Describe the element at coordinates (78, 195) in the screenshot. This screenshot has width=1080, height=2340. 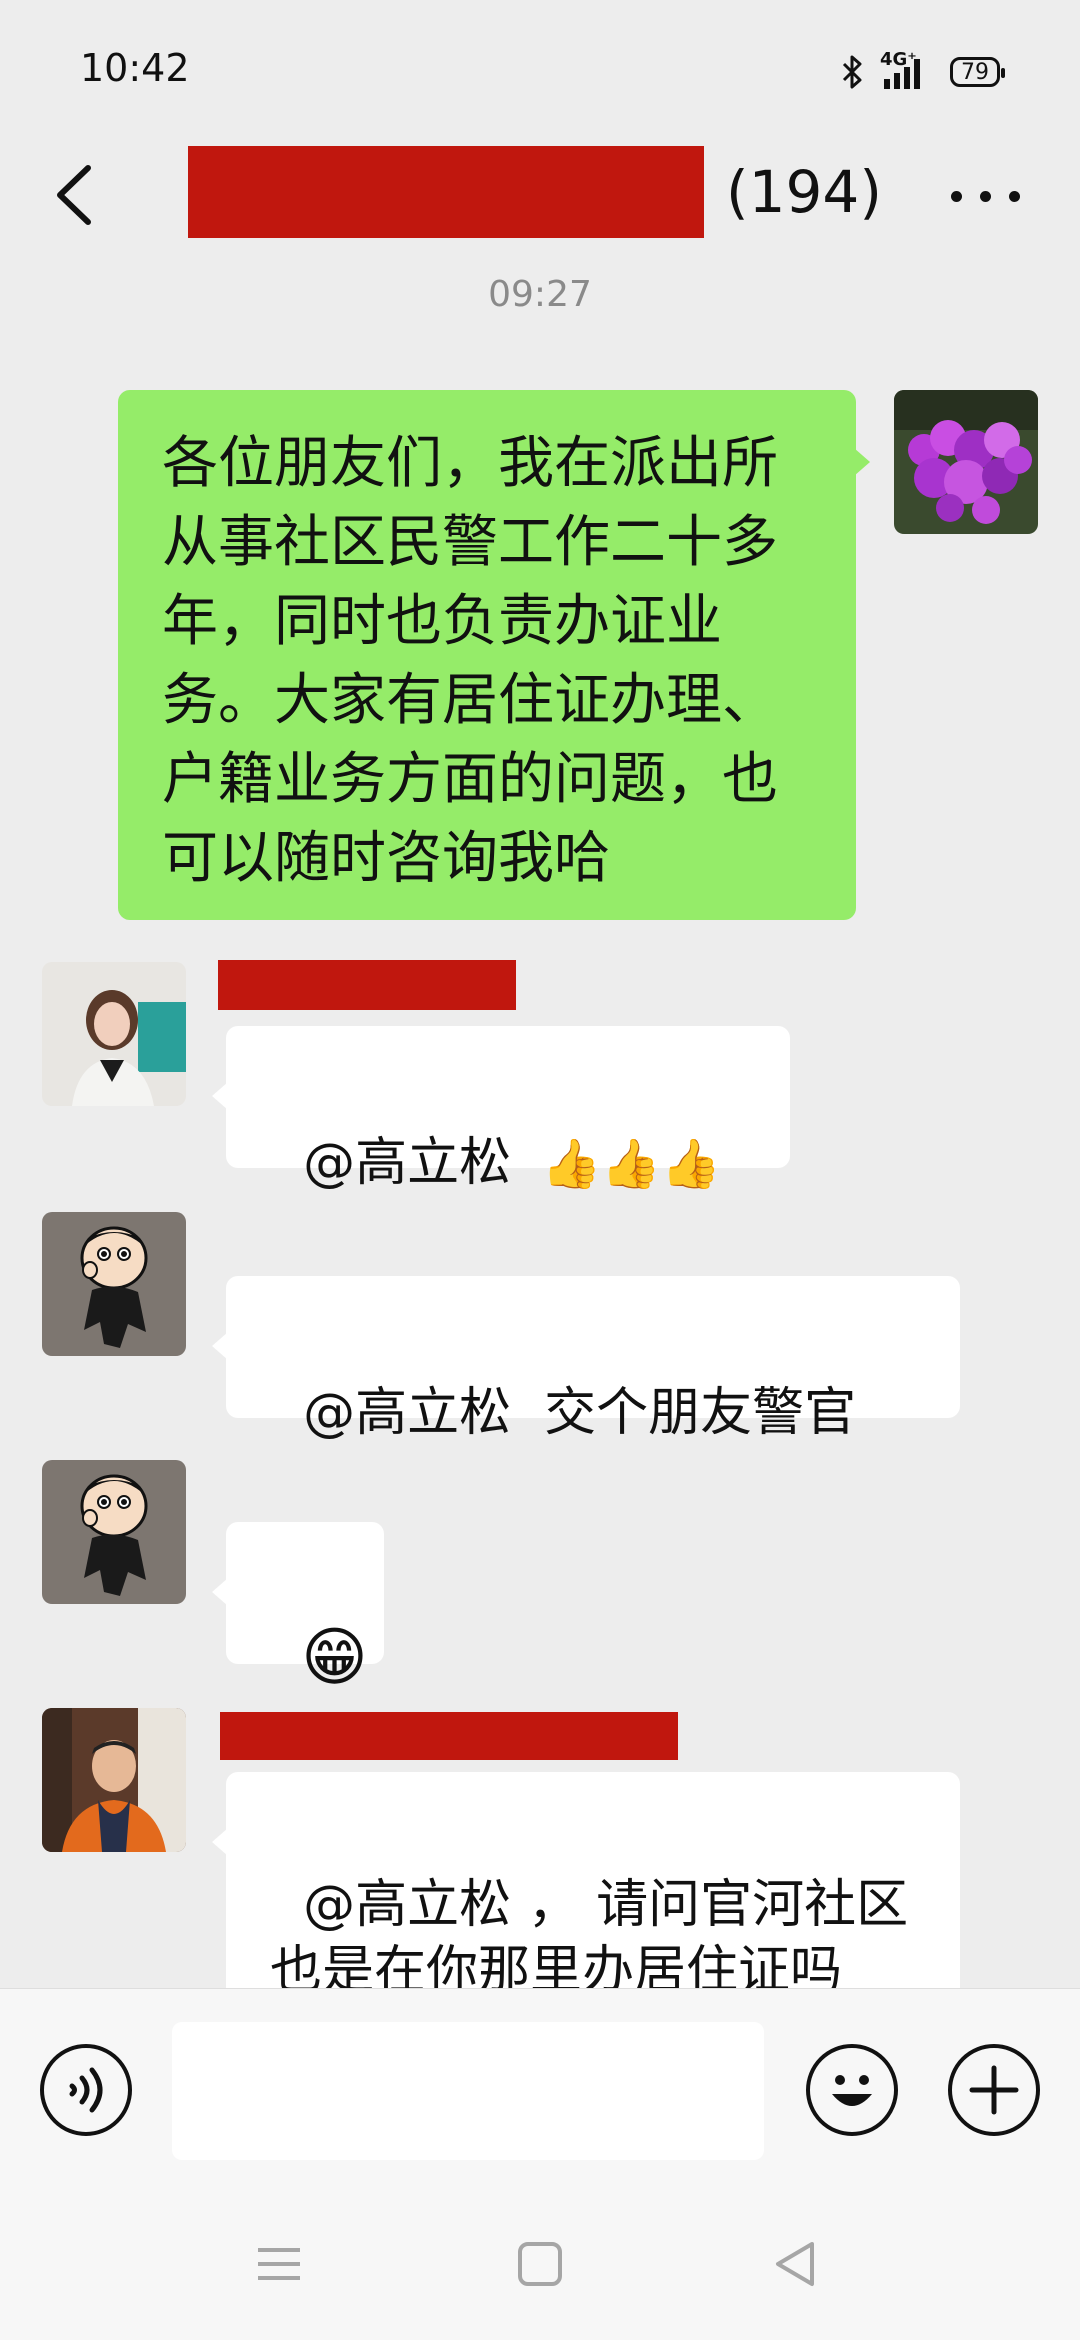
I see `back-icon` at that location.